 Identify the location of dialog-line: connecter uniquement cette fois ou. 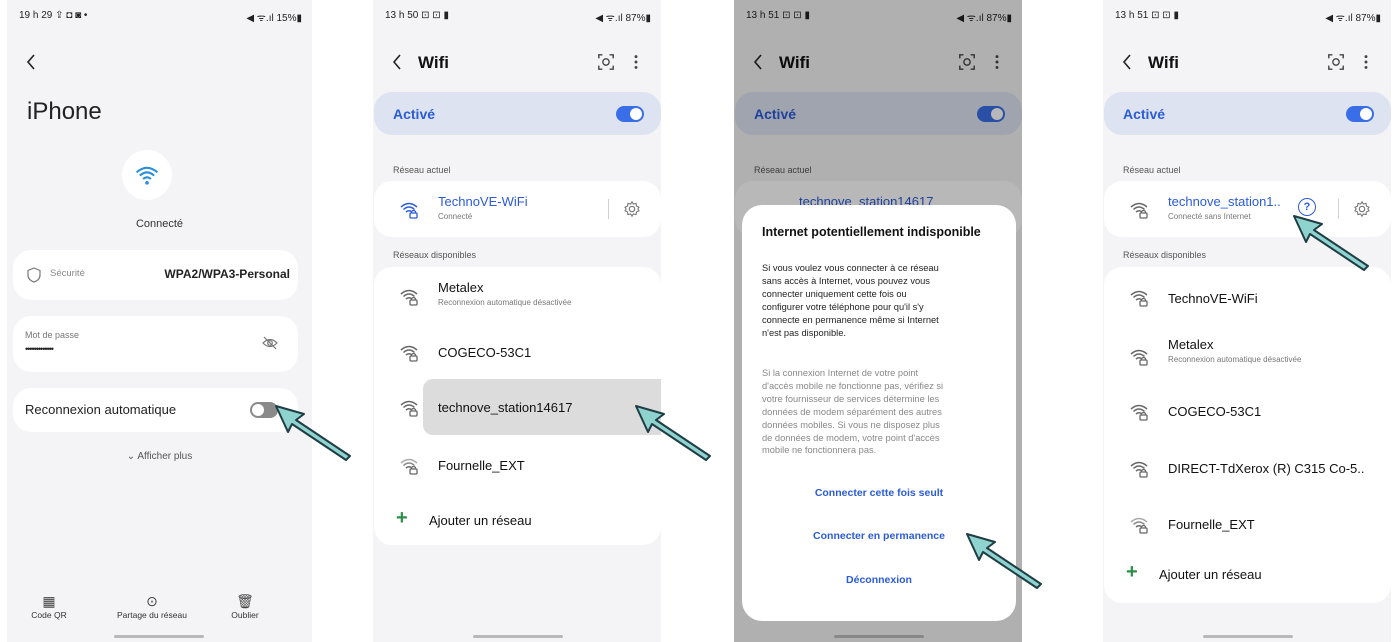
(834, 293).